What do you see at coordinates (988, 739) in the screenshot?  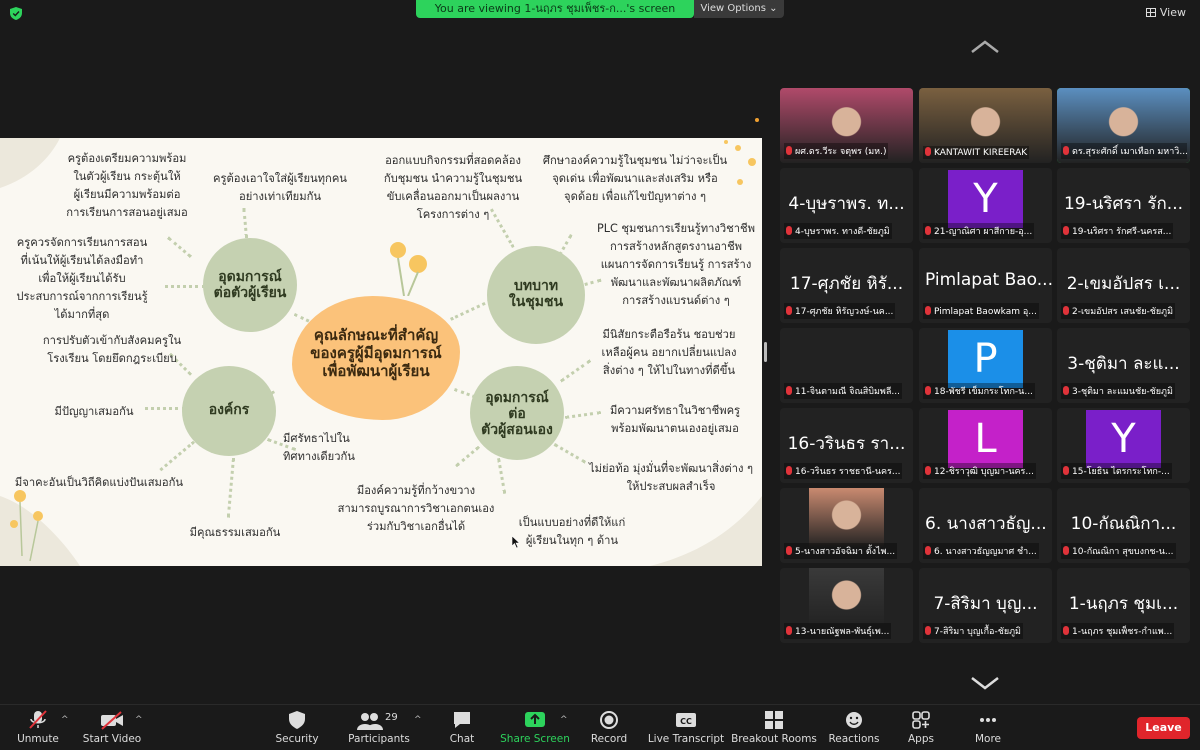 I see `more-label: More` at bounding box center [988, 739].